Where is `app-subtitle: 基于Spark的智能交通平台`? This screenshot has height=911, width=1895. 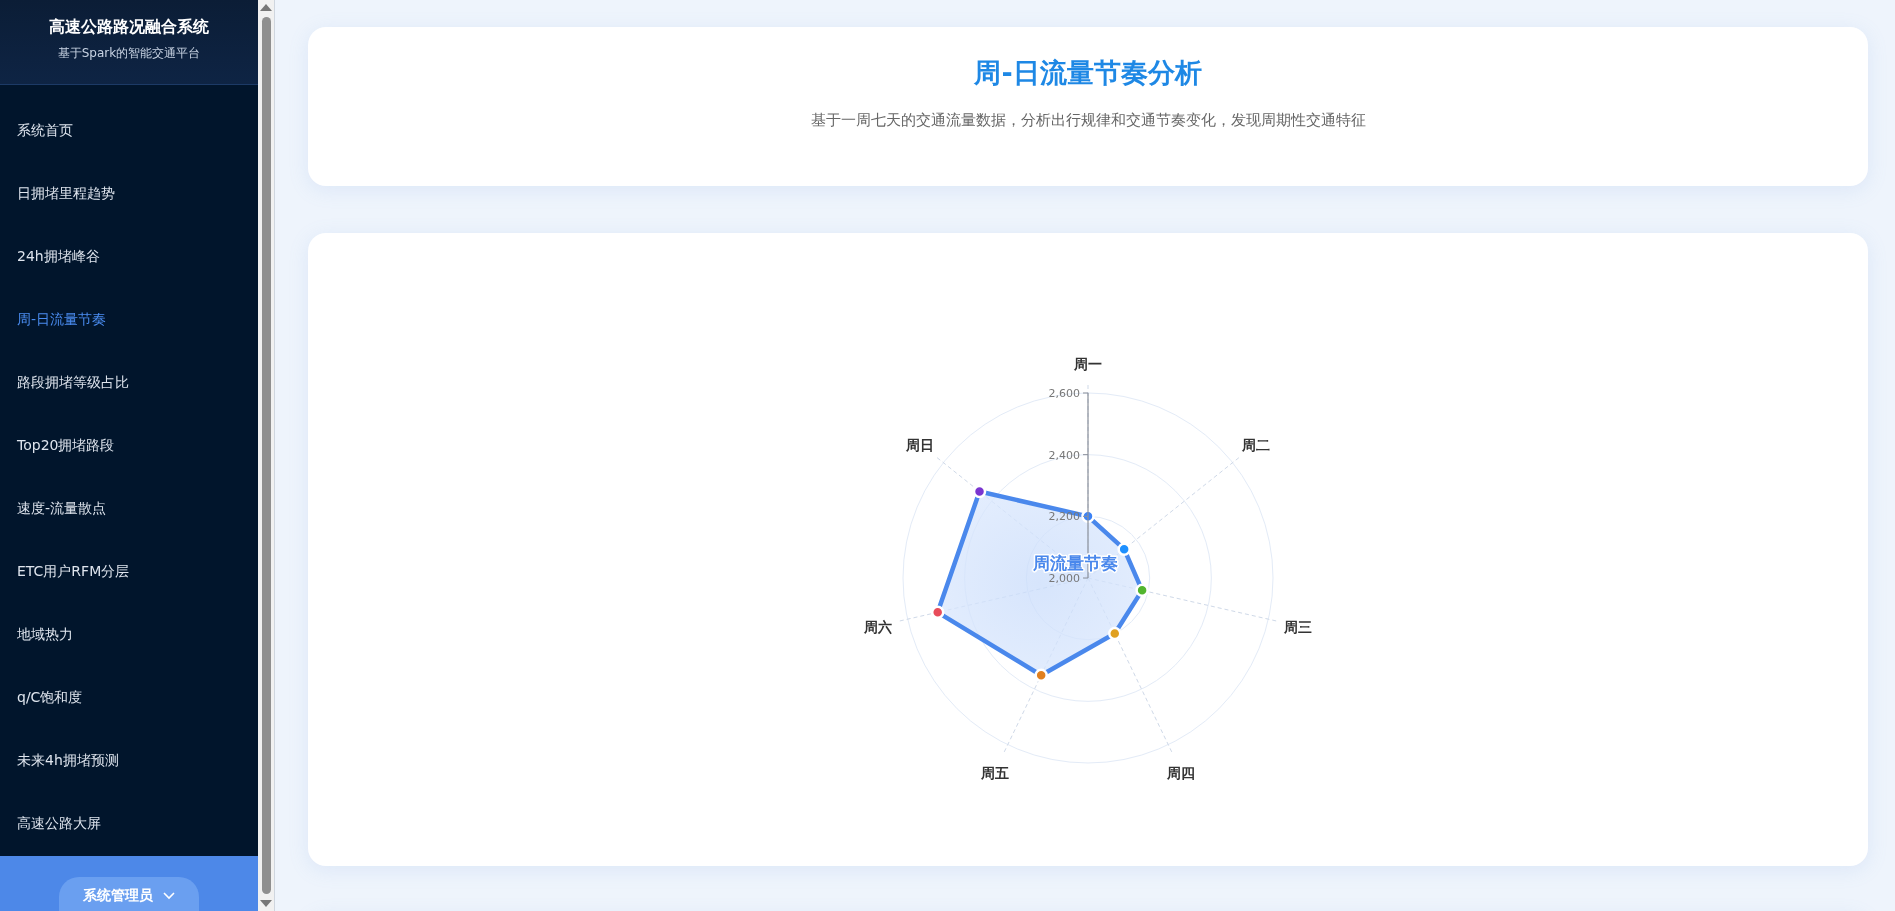
app-subtitle: 基于Spark的智能交通平台 is located at coordinates (129, 53).